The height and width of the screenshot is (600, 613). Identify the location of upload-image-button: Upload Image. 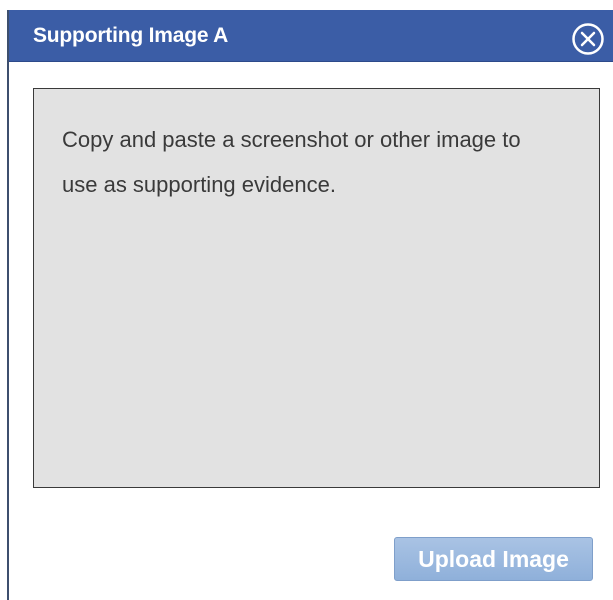
(493, 559).